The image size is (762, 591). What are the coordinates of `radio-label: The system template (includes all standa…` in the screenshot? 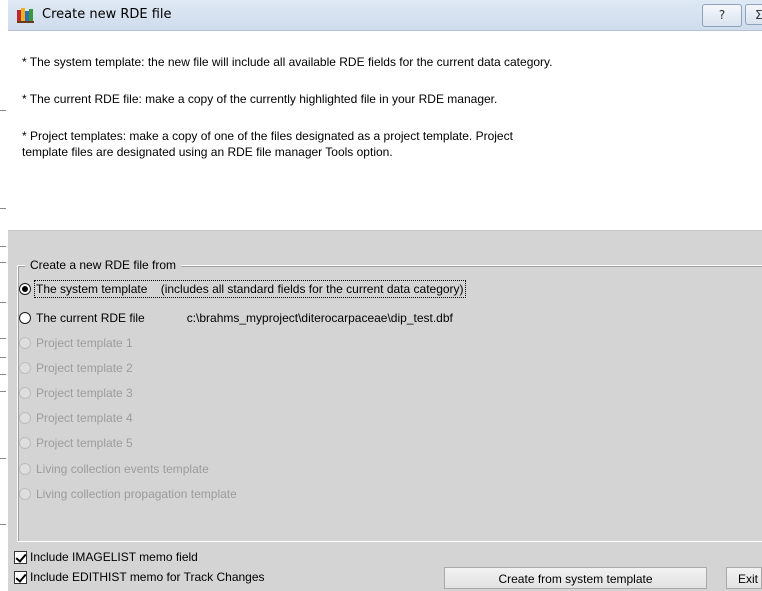 It's located at (250, 289).